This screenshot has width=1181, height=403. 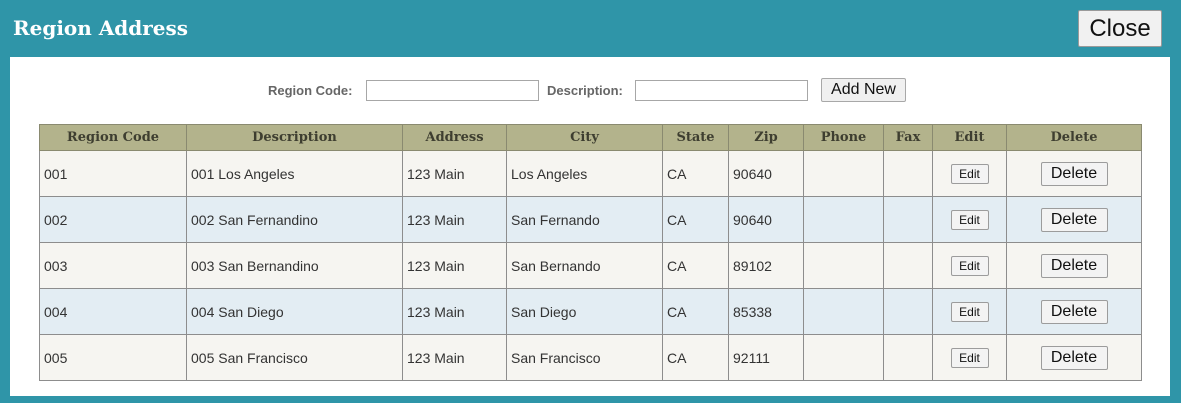 I want to click on region-code-label: Region Code:, so click(x=310, y=90).